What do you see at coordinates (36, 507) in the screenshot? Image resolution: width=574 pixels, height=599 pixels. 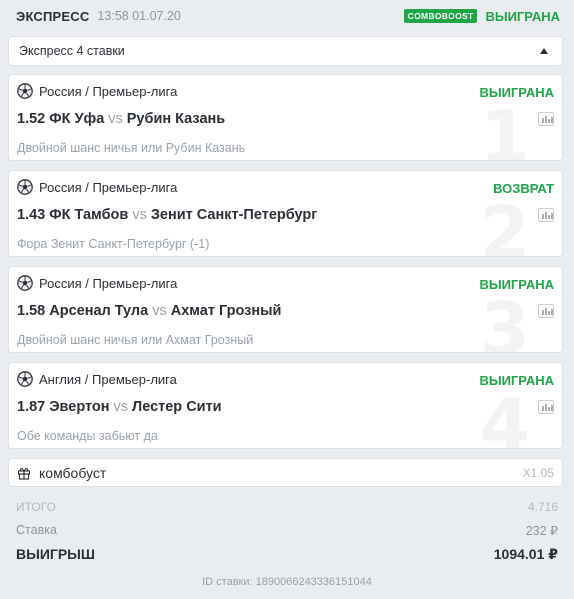 I see `total-odds-label: ИТОГО` at bounding box center [36, 507].